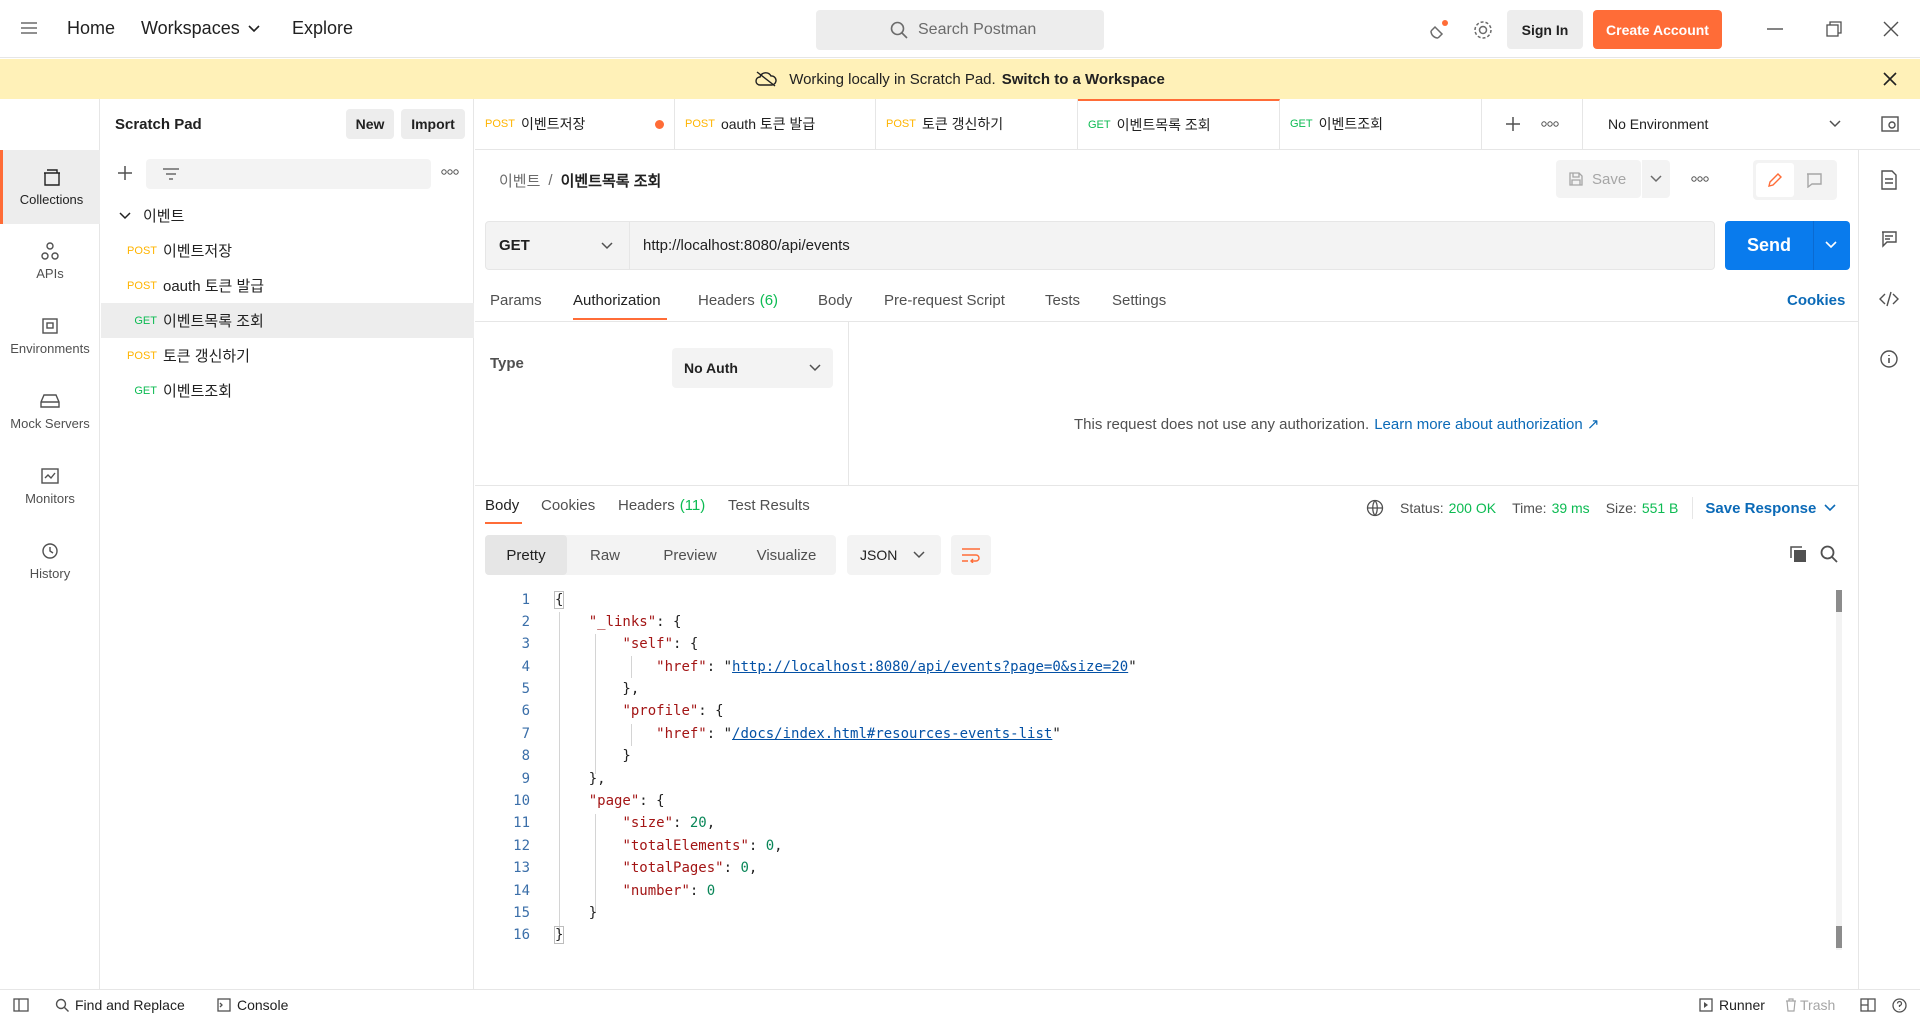 This screenshot has height=1020, width=1920. What do you see at coordinates (287, 390) in the screenshot?
I see `tree-request-item: GET 이벤트조회` at bounding box center [287, 390].